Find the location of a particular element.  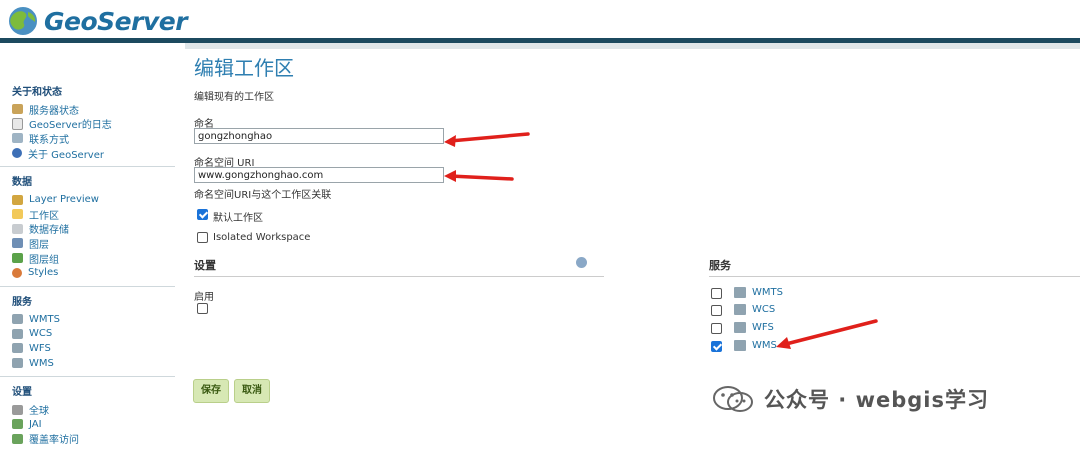

settings-enabled-checkbox is located at coordinates (202, 308).